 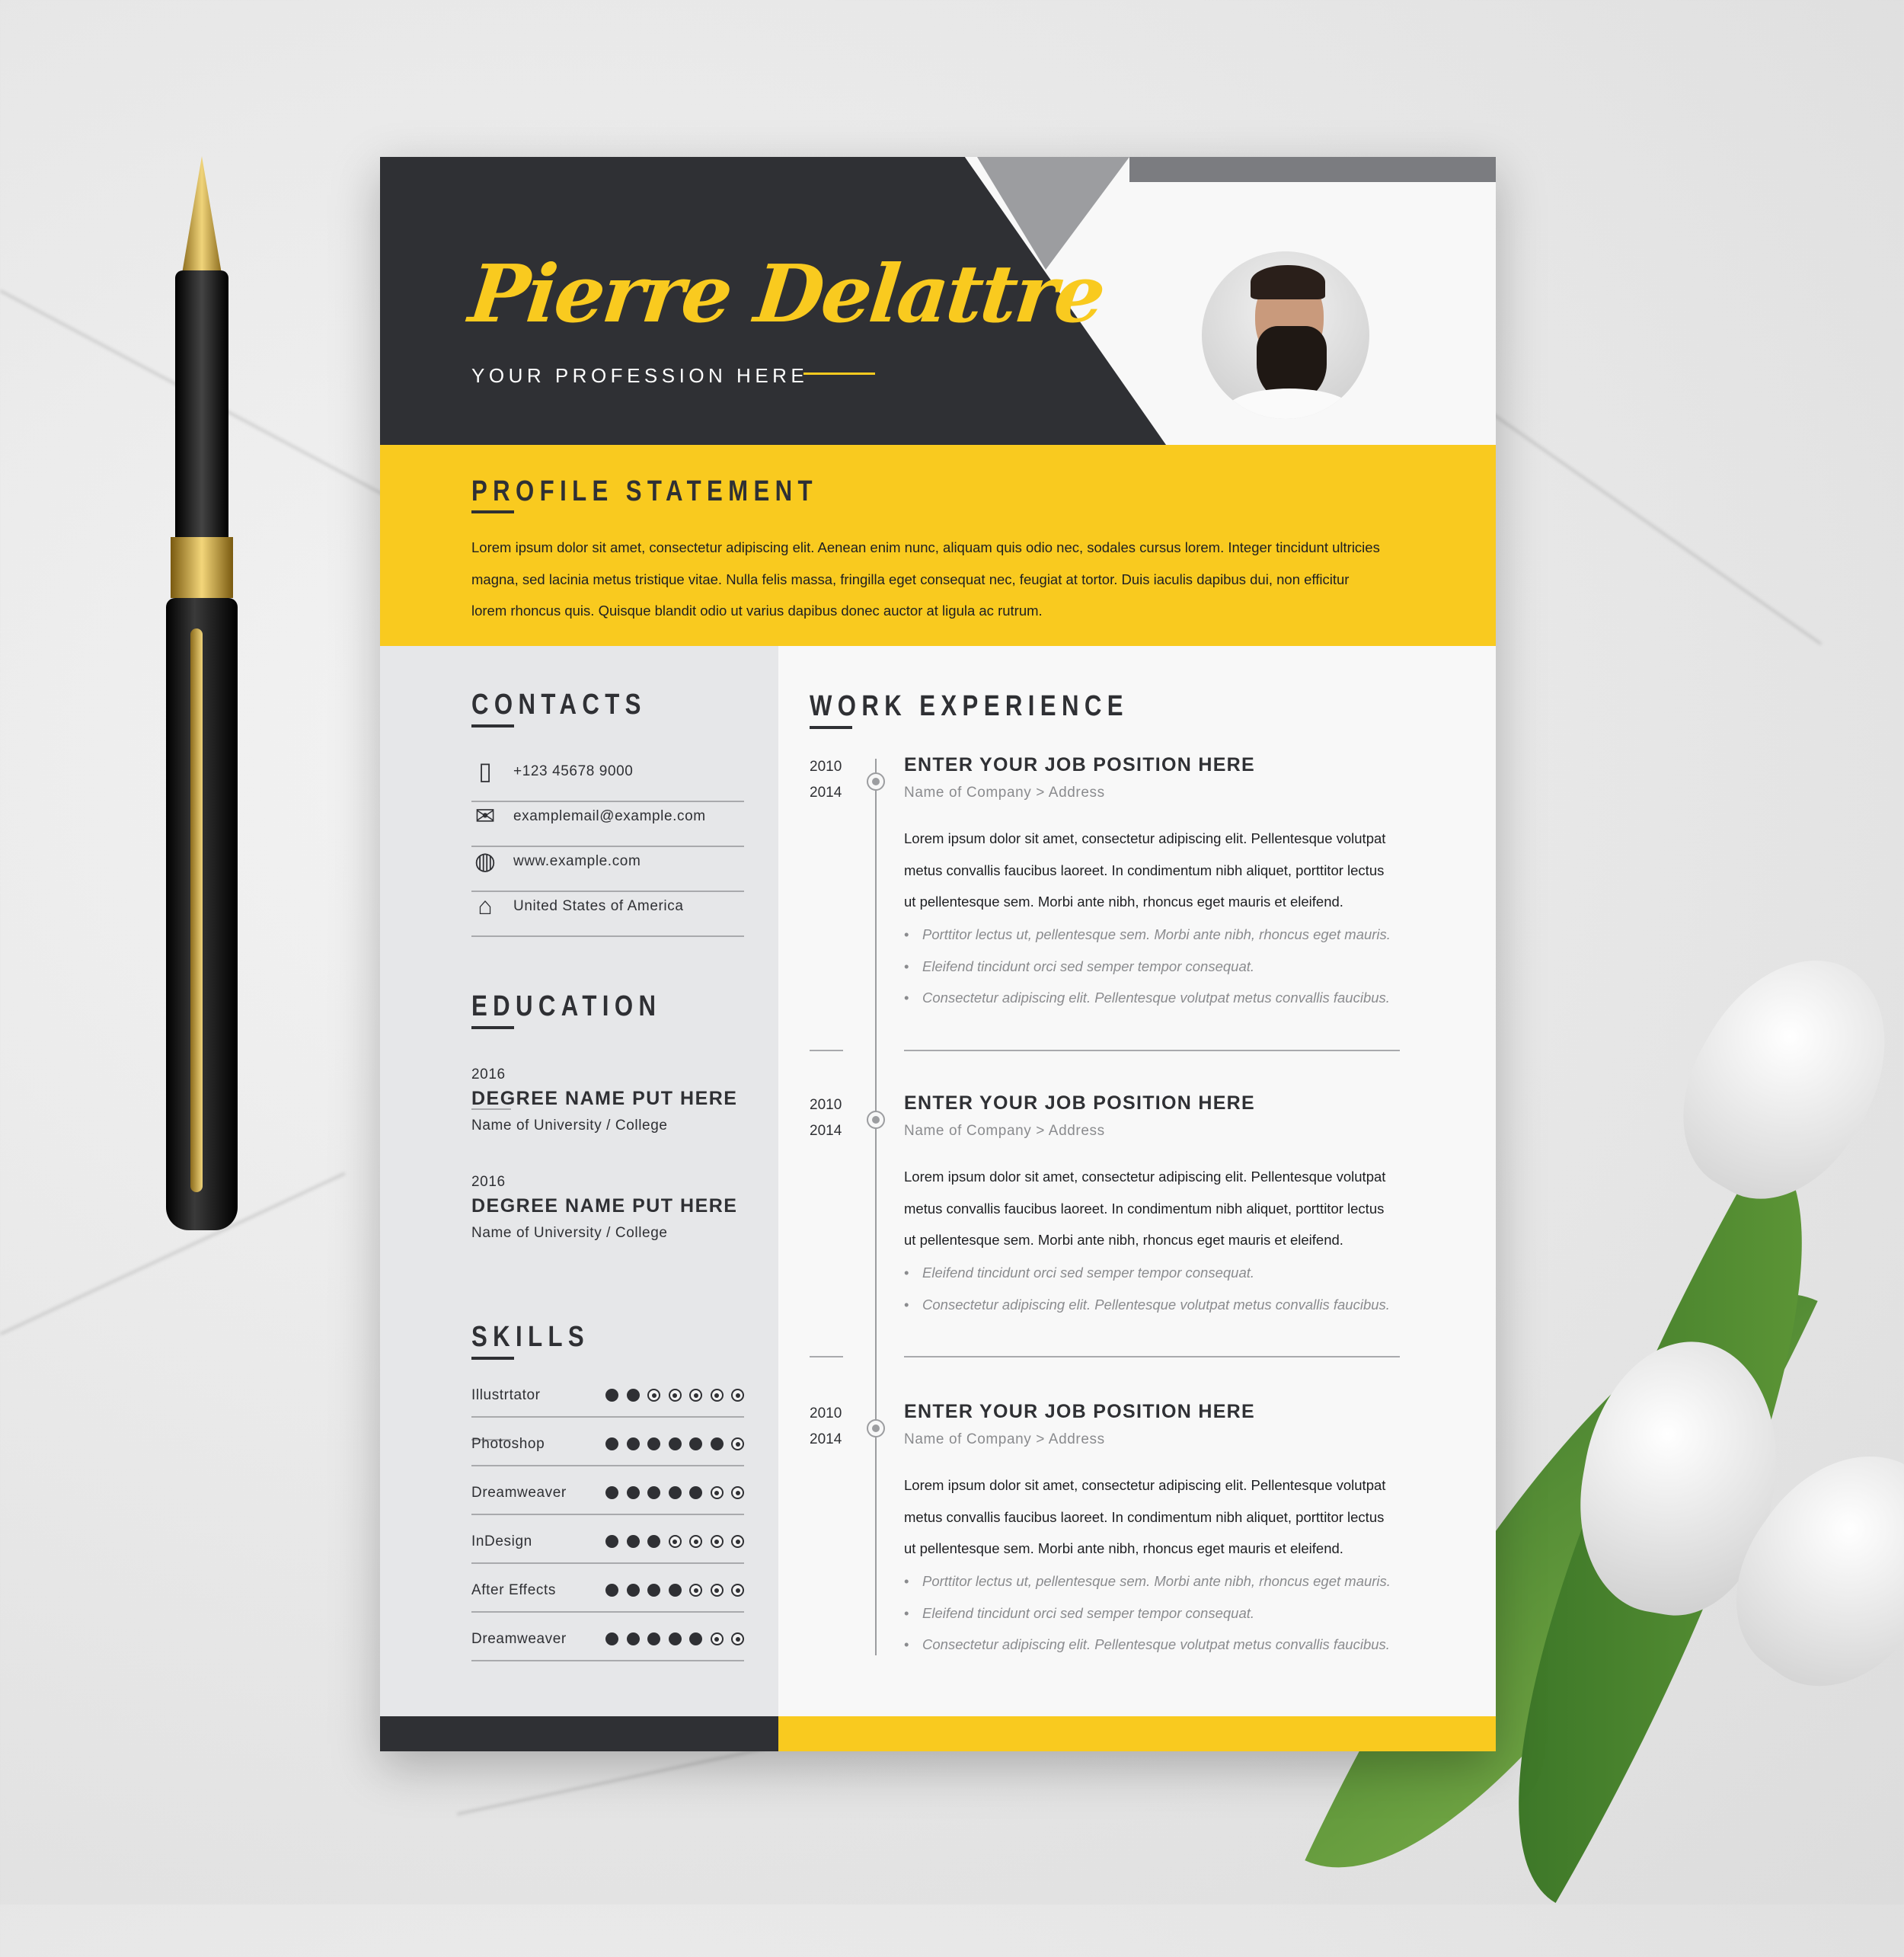 I want to click on skill-row: Illustrtator, so click(x=607, y=1401).